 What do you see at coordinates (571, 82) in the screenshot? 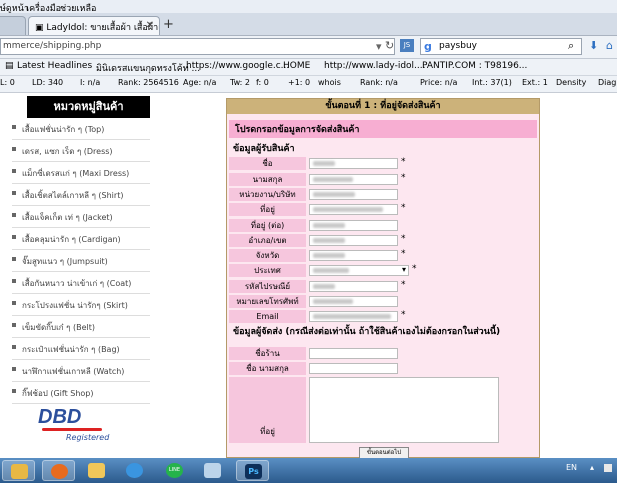
I see `seo-density: Density` at bounding box center [571, 82].